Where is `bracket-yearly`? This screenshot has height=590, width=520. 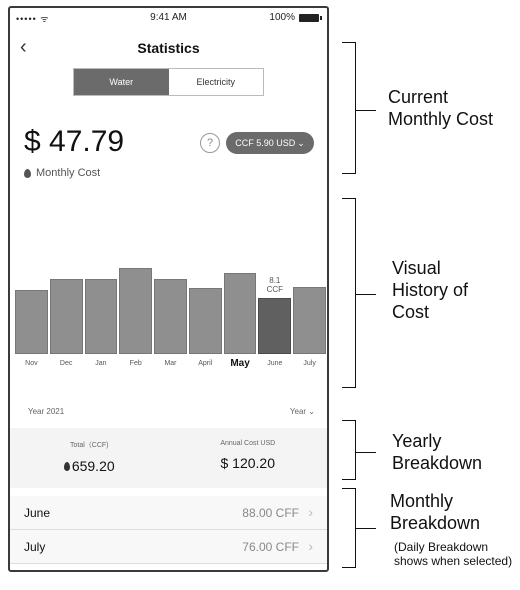 bracket-yearly is located at coordinates (349, 450).